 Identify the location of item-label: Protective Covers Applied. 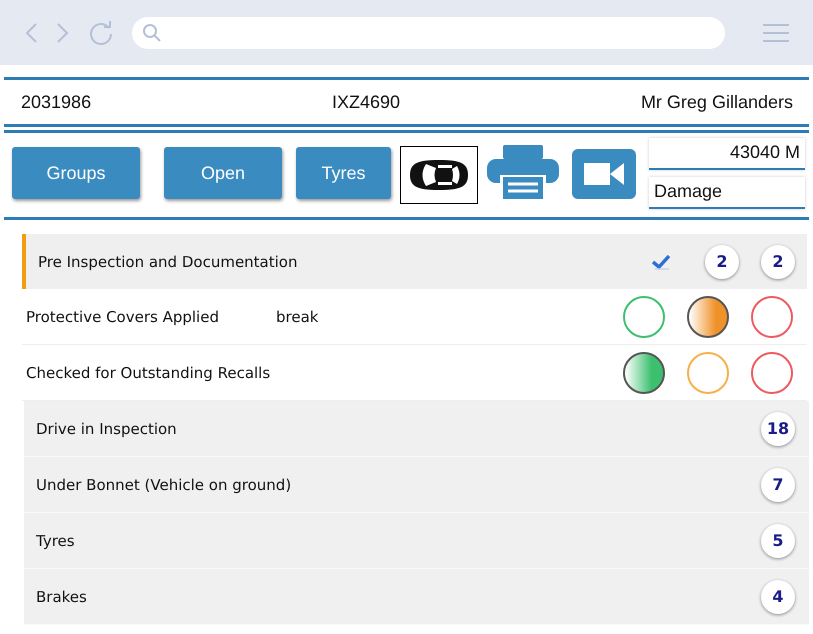
(123, 317).